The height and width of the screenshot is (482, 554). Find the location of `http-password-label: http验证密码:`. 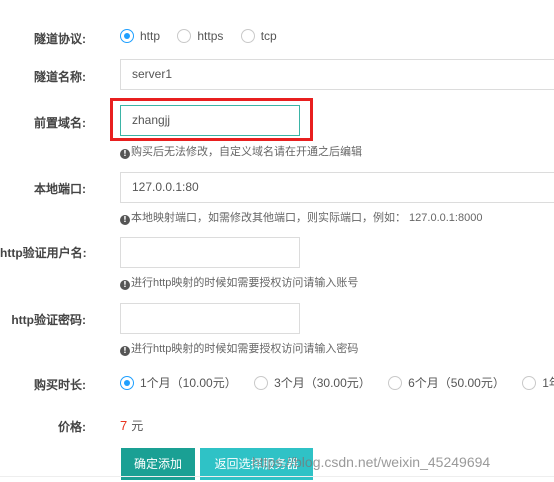

http-password-label: http验证密码: is located at coordinates (48, 320).